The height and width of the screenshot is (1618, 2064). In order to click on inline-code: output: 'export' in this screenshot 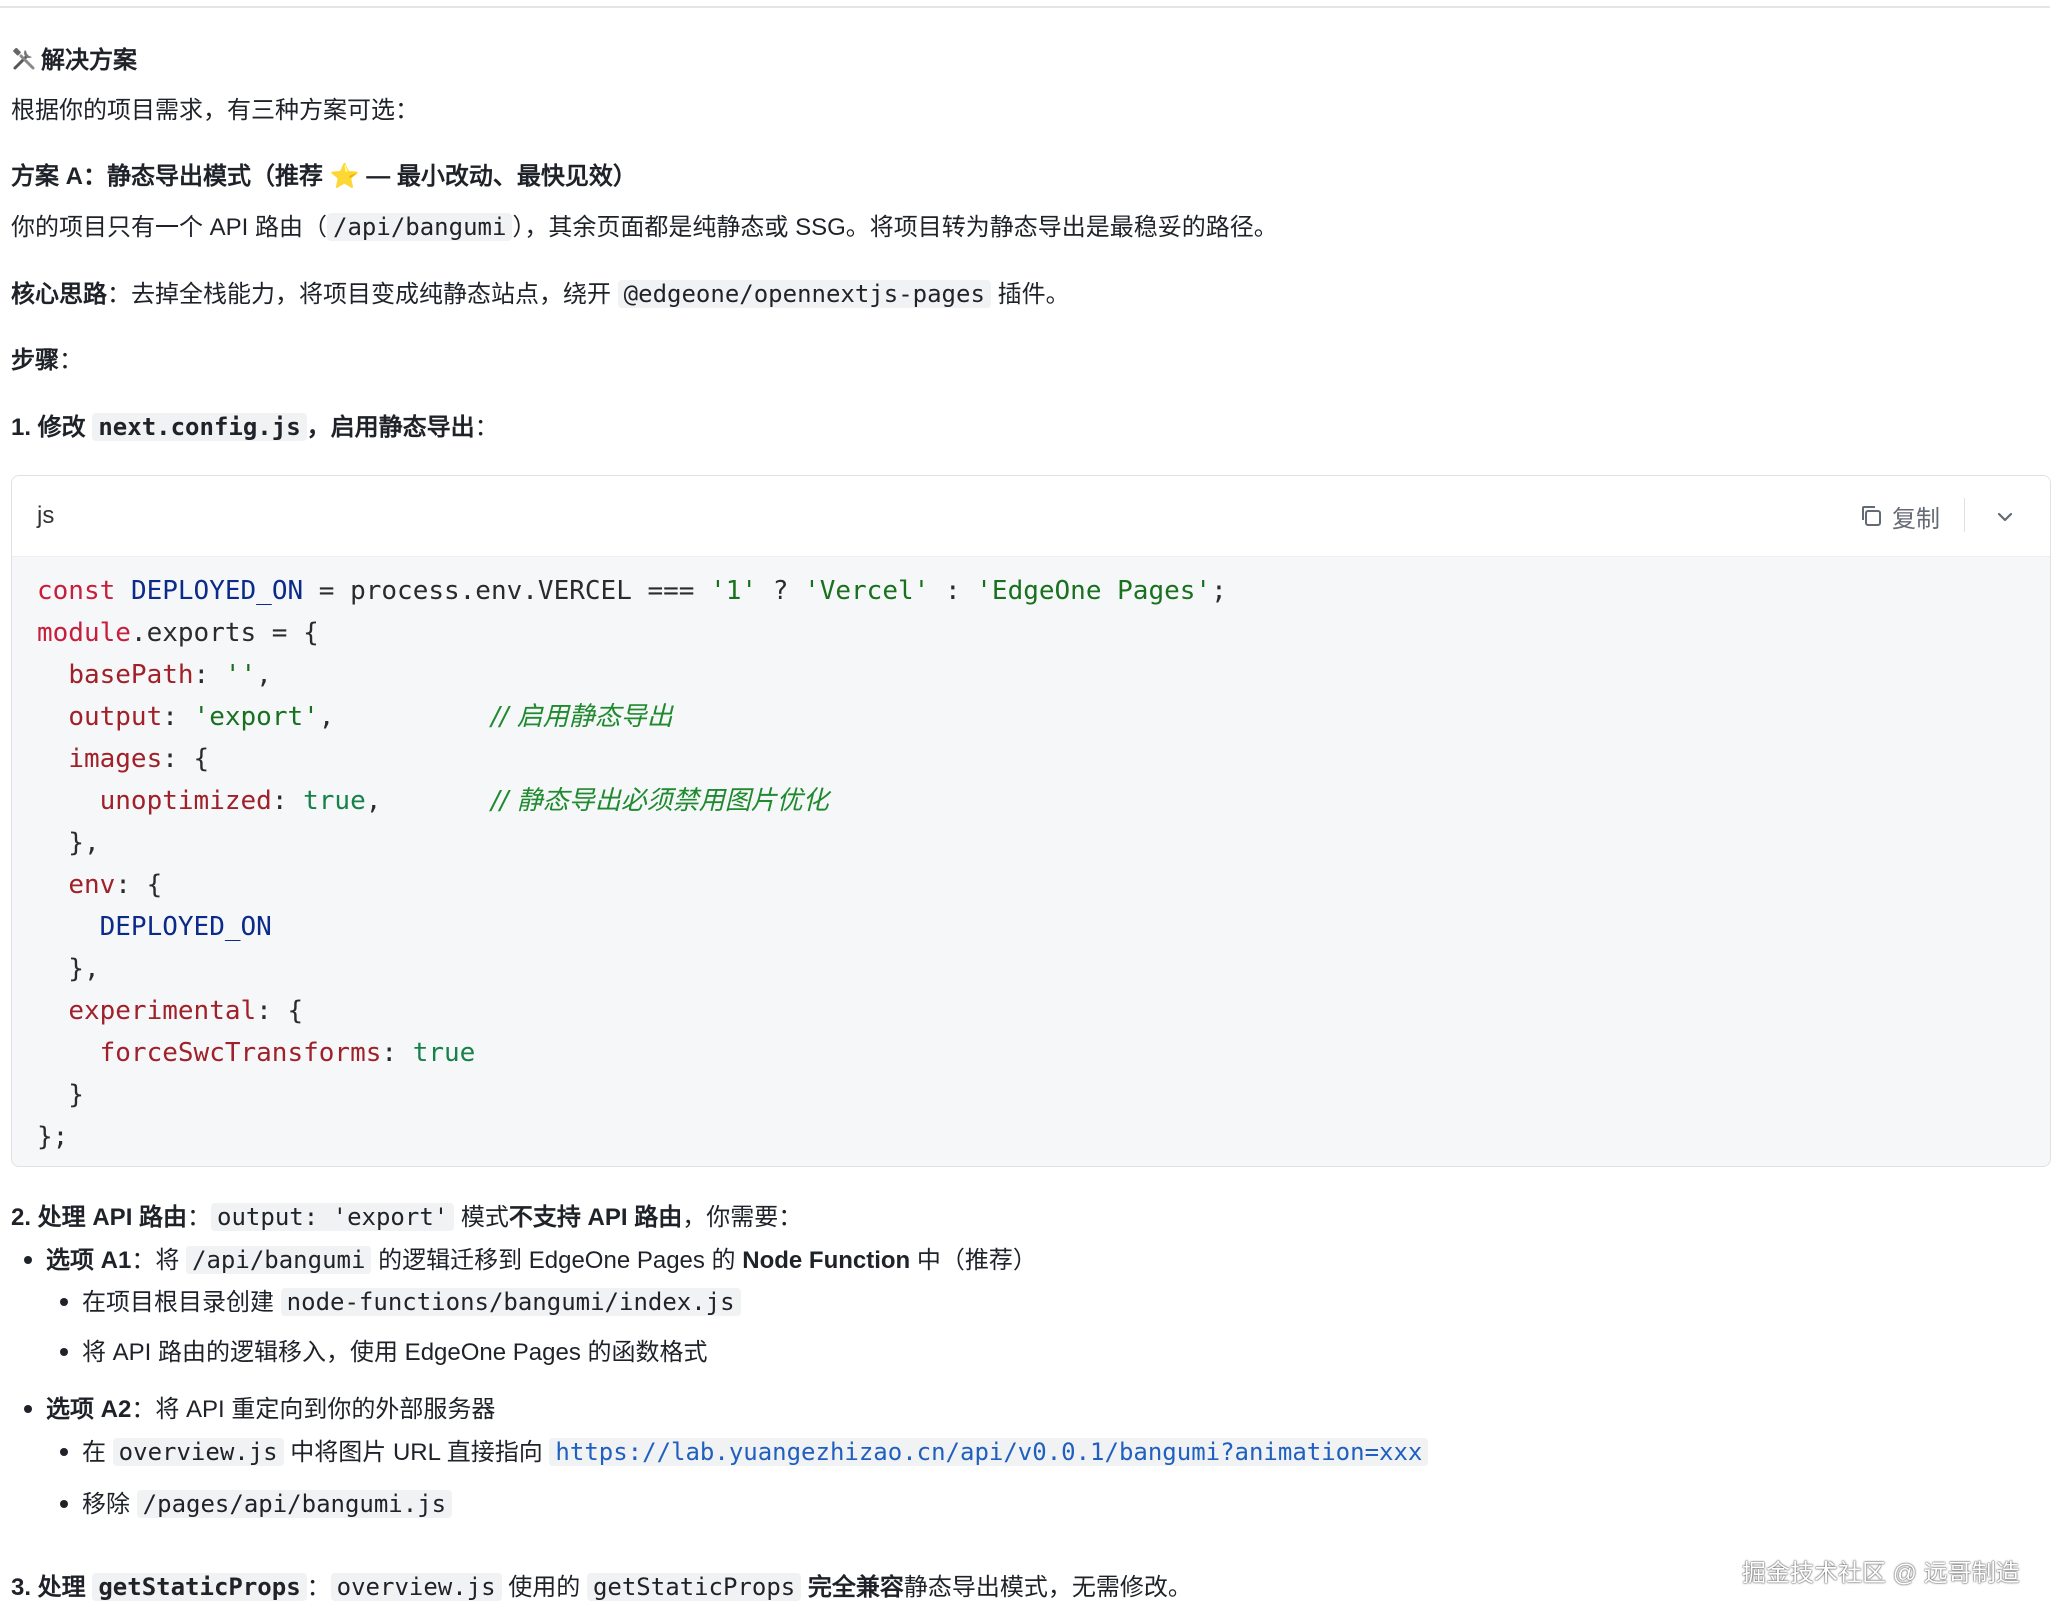, I will do `click(333, 1217)`.